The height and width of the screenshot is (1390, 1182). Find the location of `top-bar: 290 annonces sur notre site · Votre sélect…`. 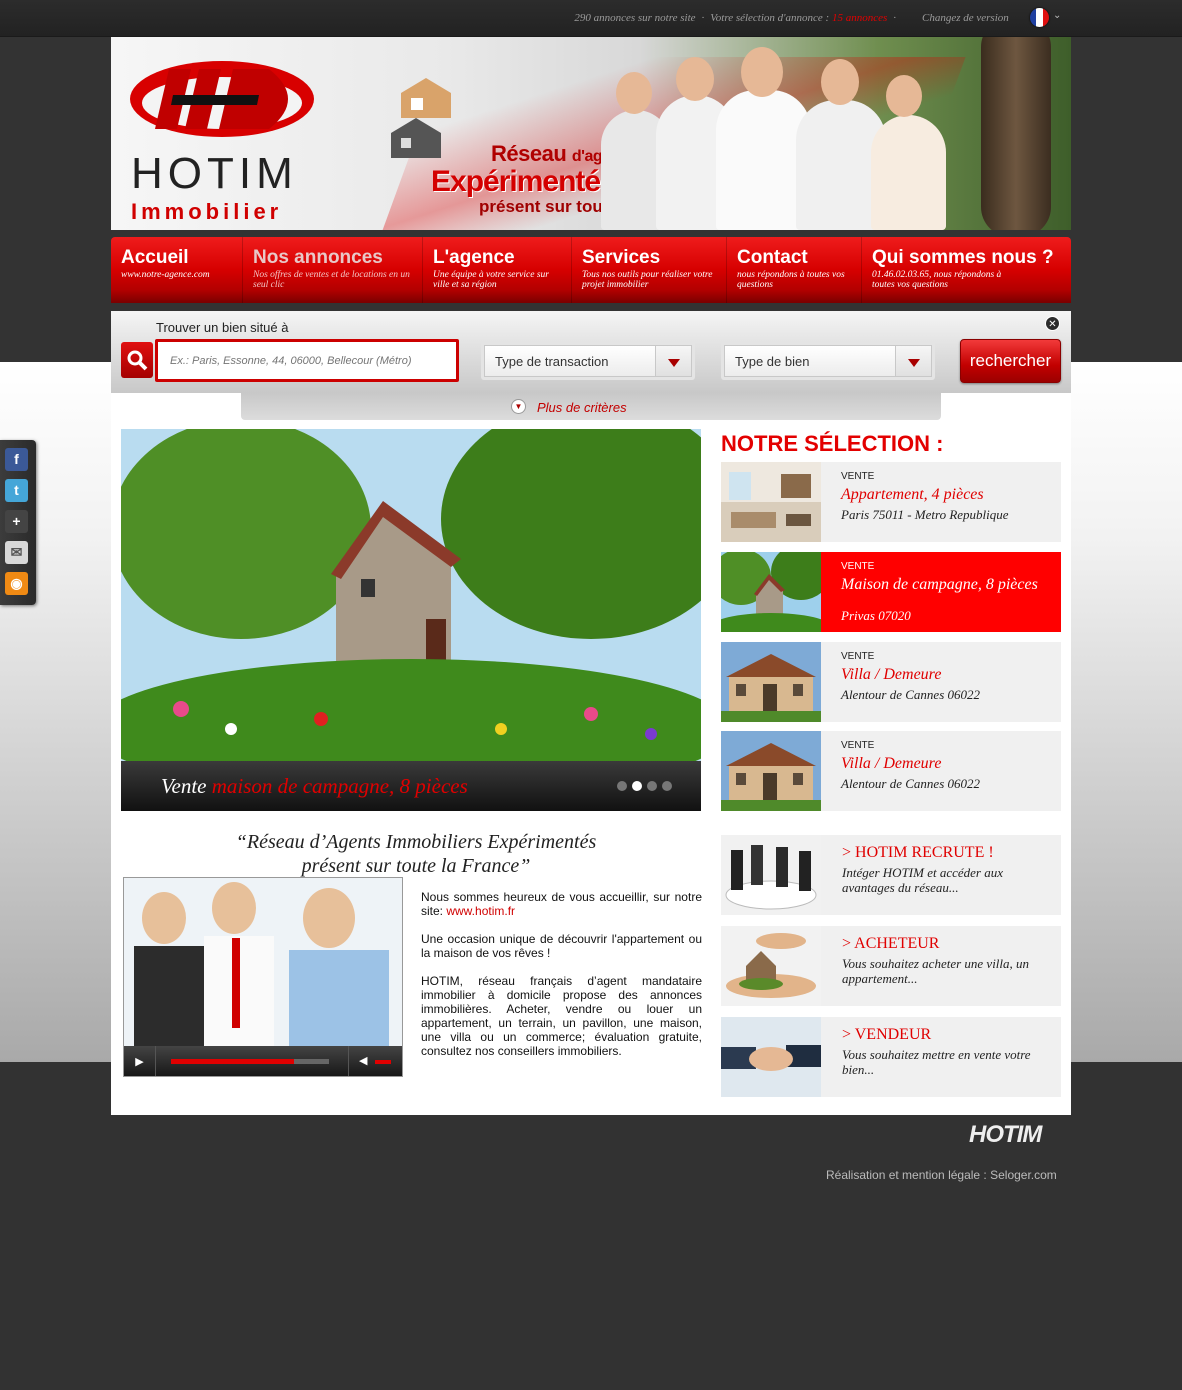

top-bar: 290 annonces sur notre site · Votre sélect… is located at coordinates (591, 18).